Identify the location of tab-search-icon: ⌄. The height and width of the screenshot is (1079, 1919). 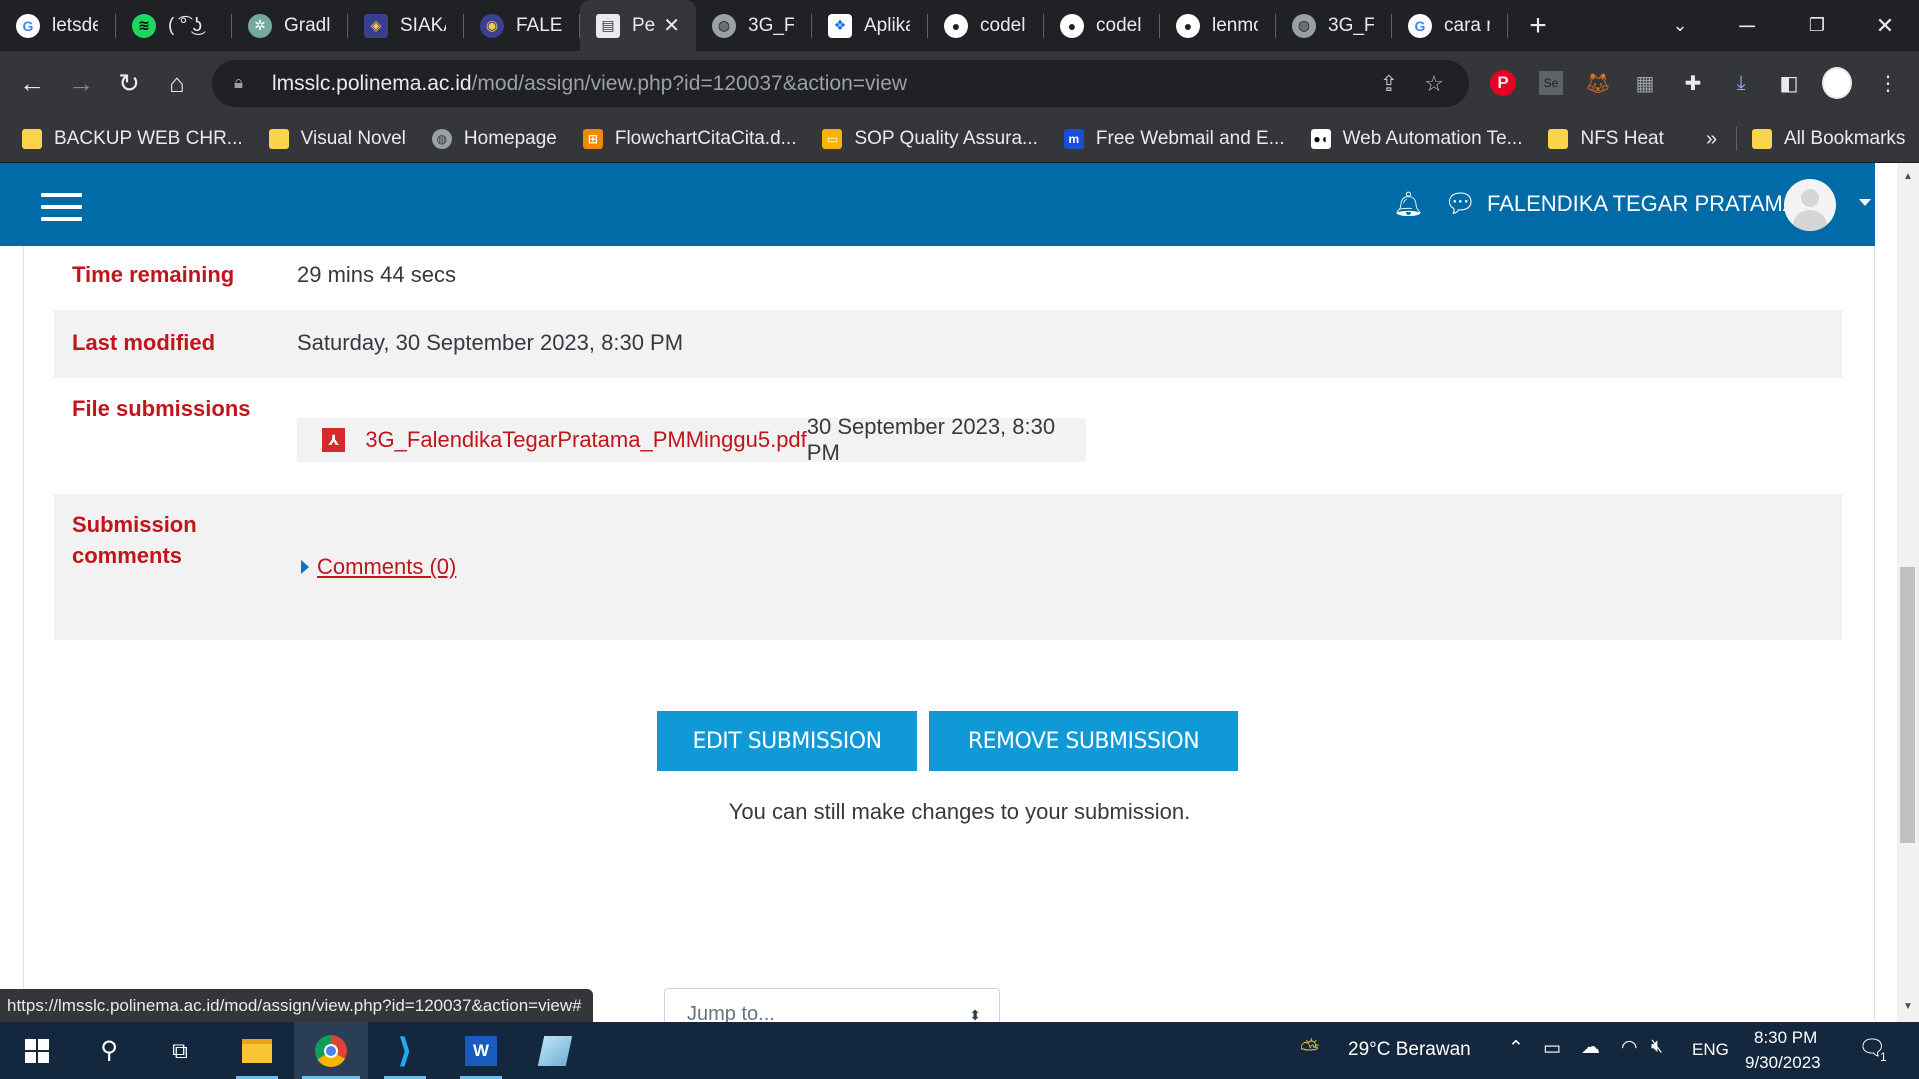
(1680, 25).